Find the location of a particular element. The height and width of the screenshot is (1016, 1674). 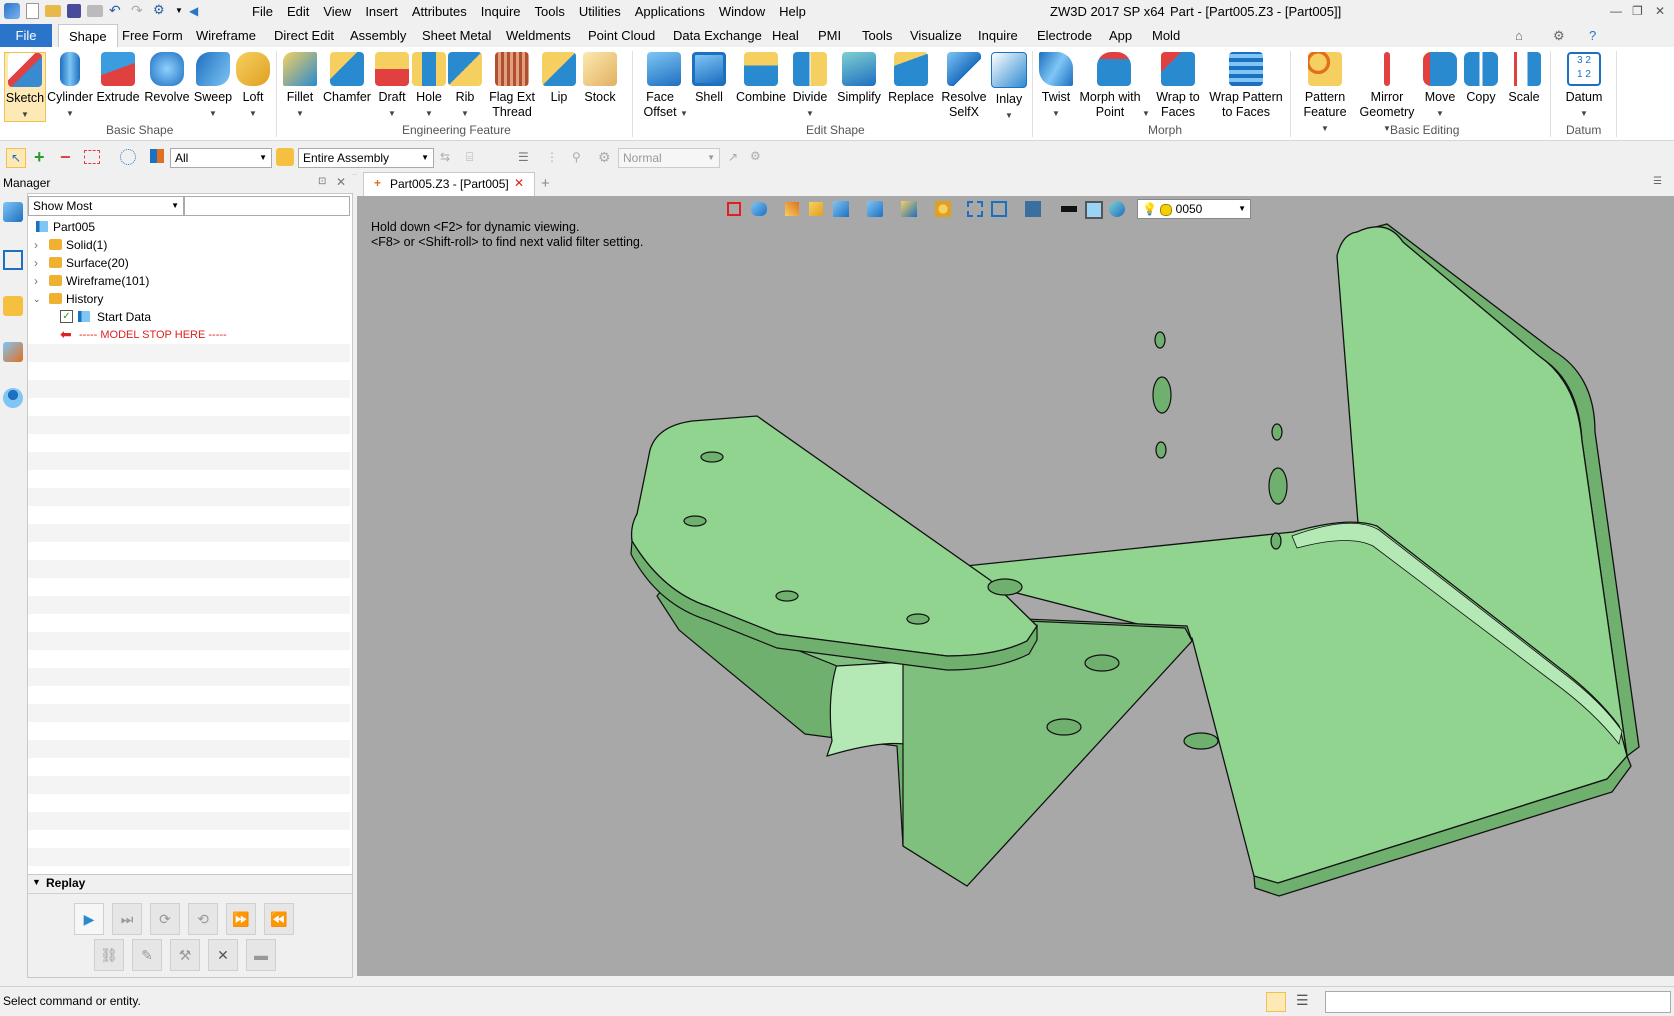

close-tab-icon: ✕ is located at coordinates (519, 183).